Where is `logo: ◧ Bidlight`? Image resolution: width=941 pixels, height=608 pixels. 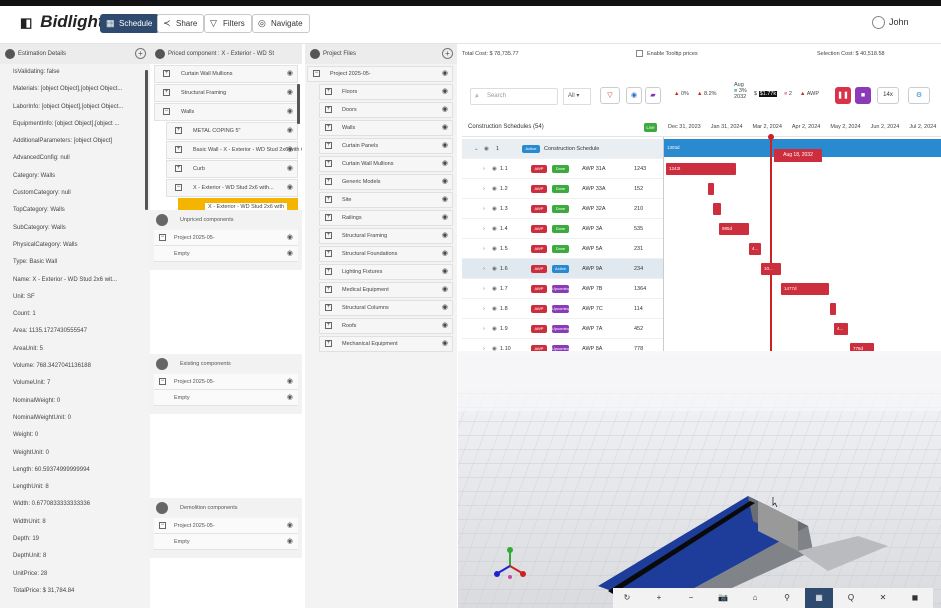 logo: ◧ Bidlight is located at coordinates (62, 22).